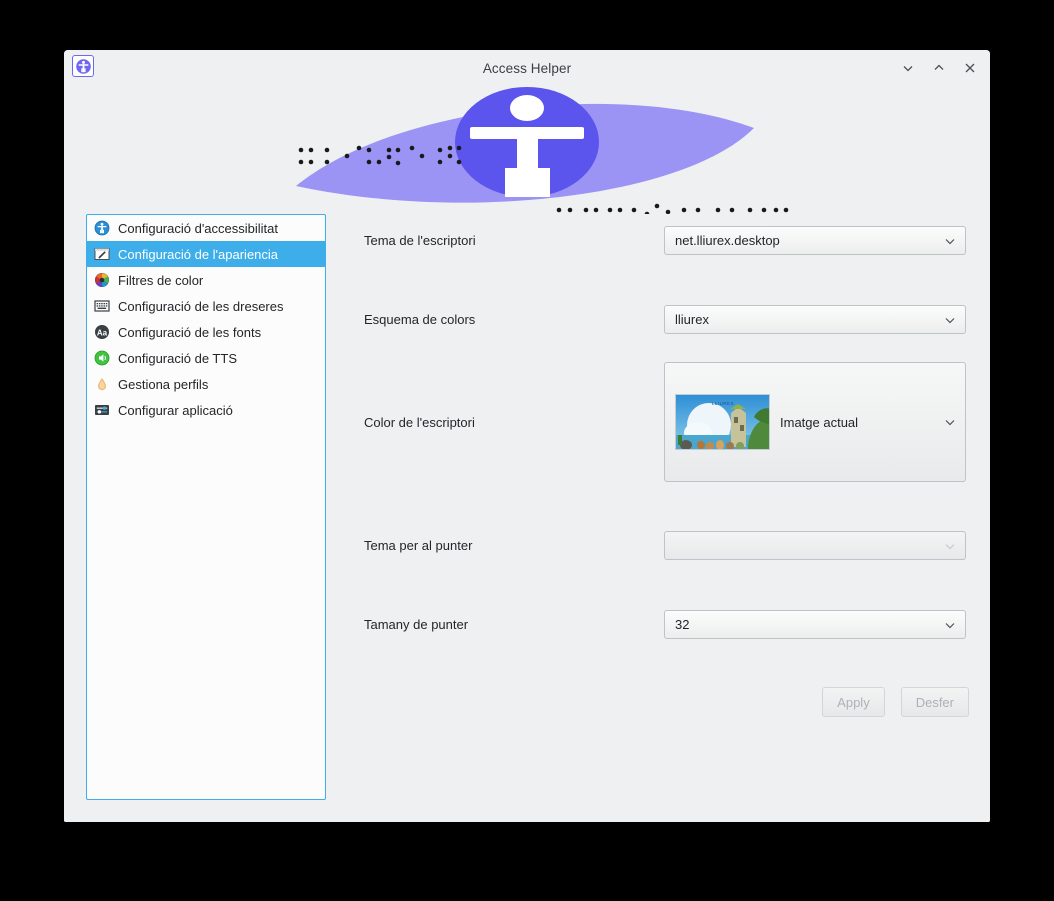  Describe the element at coordinates (692, 319) in the screenshot. I see `combobox-value: lliurex` at that location.